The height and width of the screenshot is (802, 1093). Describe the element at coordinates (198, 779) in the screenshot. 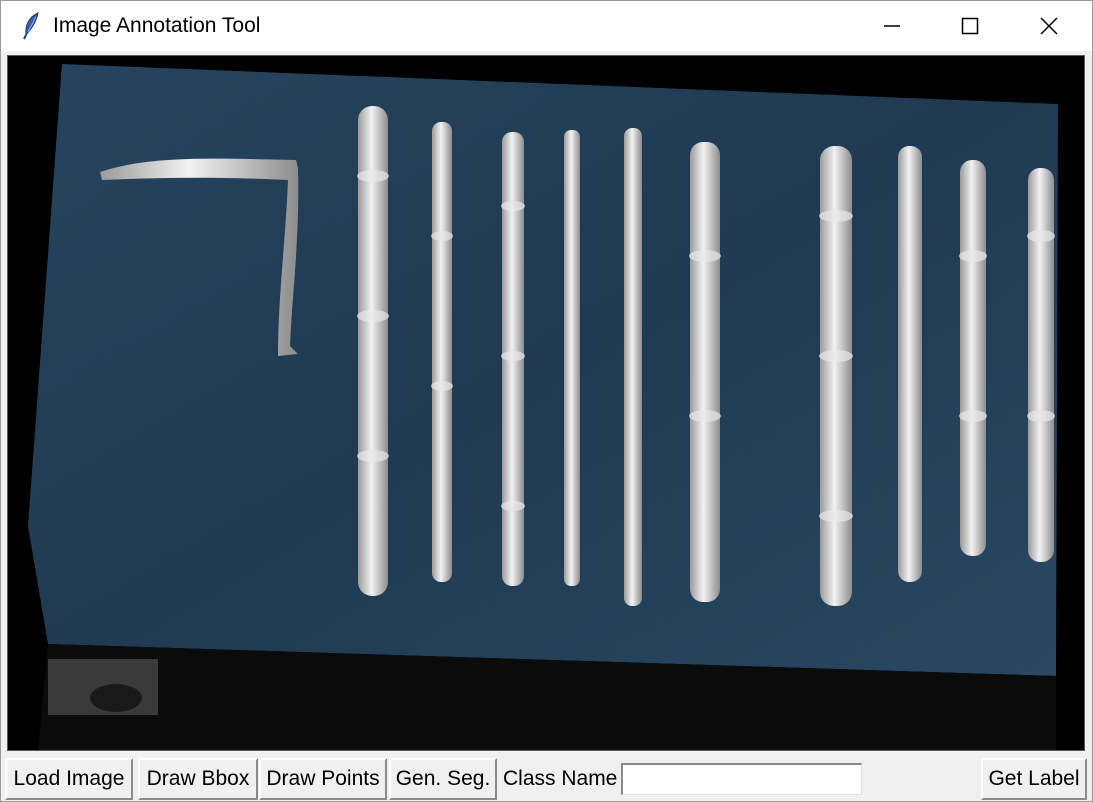

I see `draw-bbox-button: Draw Bbox` at that location.